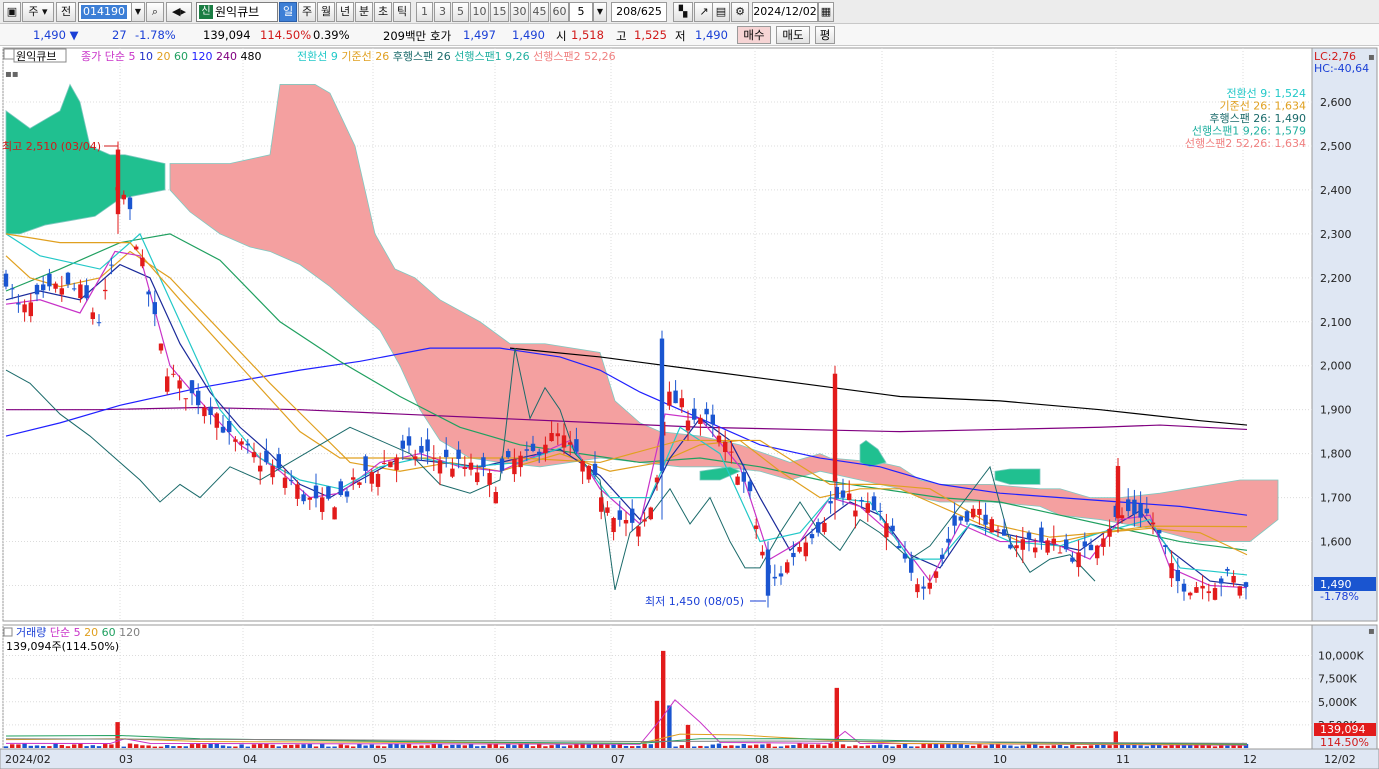  I want to click on save-icon: ▤, so click(721, 12).